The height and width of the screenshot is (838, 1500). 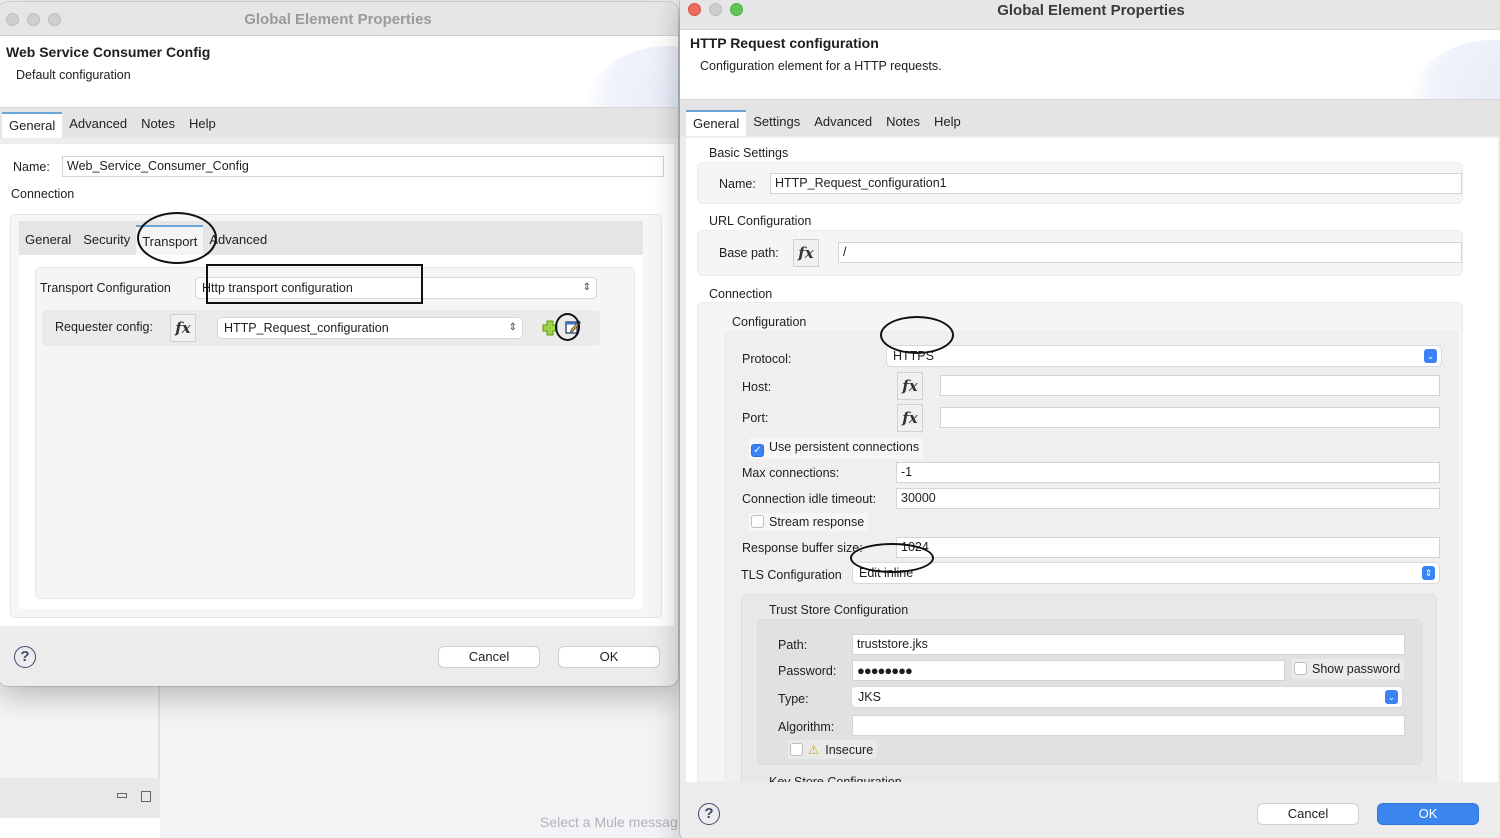 What do you see at coordinates (802, 548) in the screenshot?
I see `buffer-size-label: Response buffer size:` at bounding box center [802, 548].